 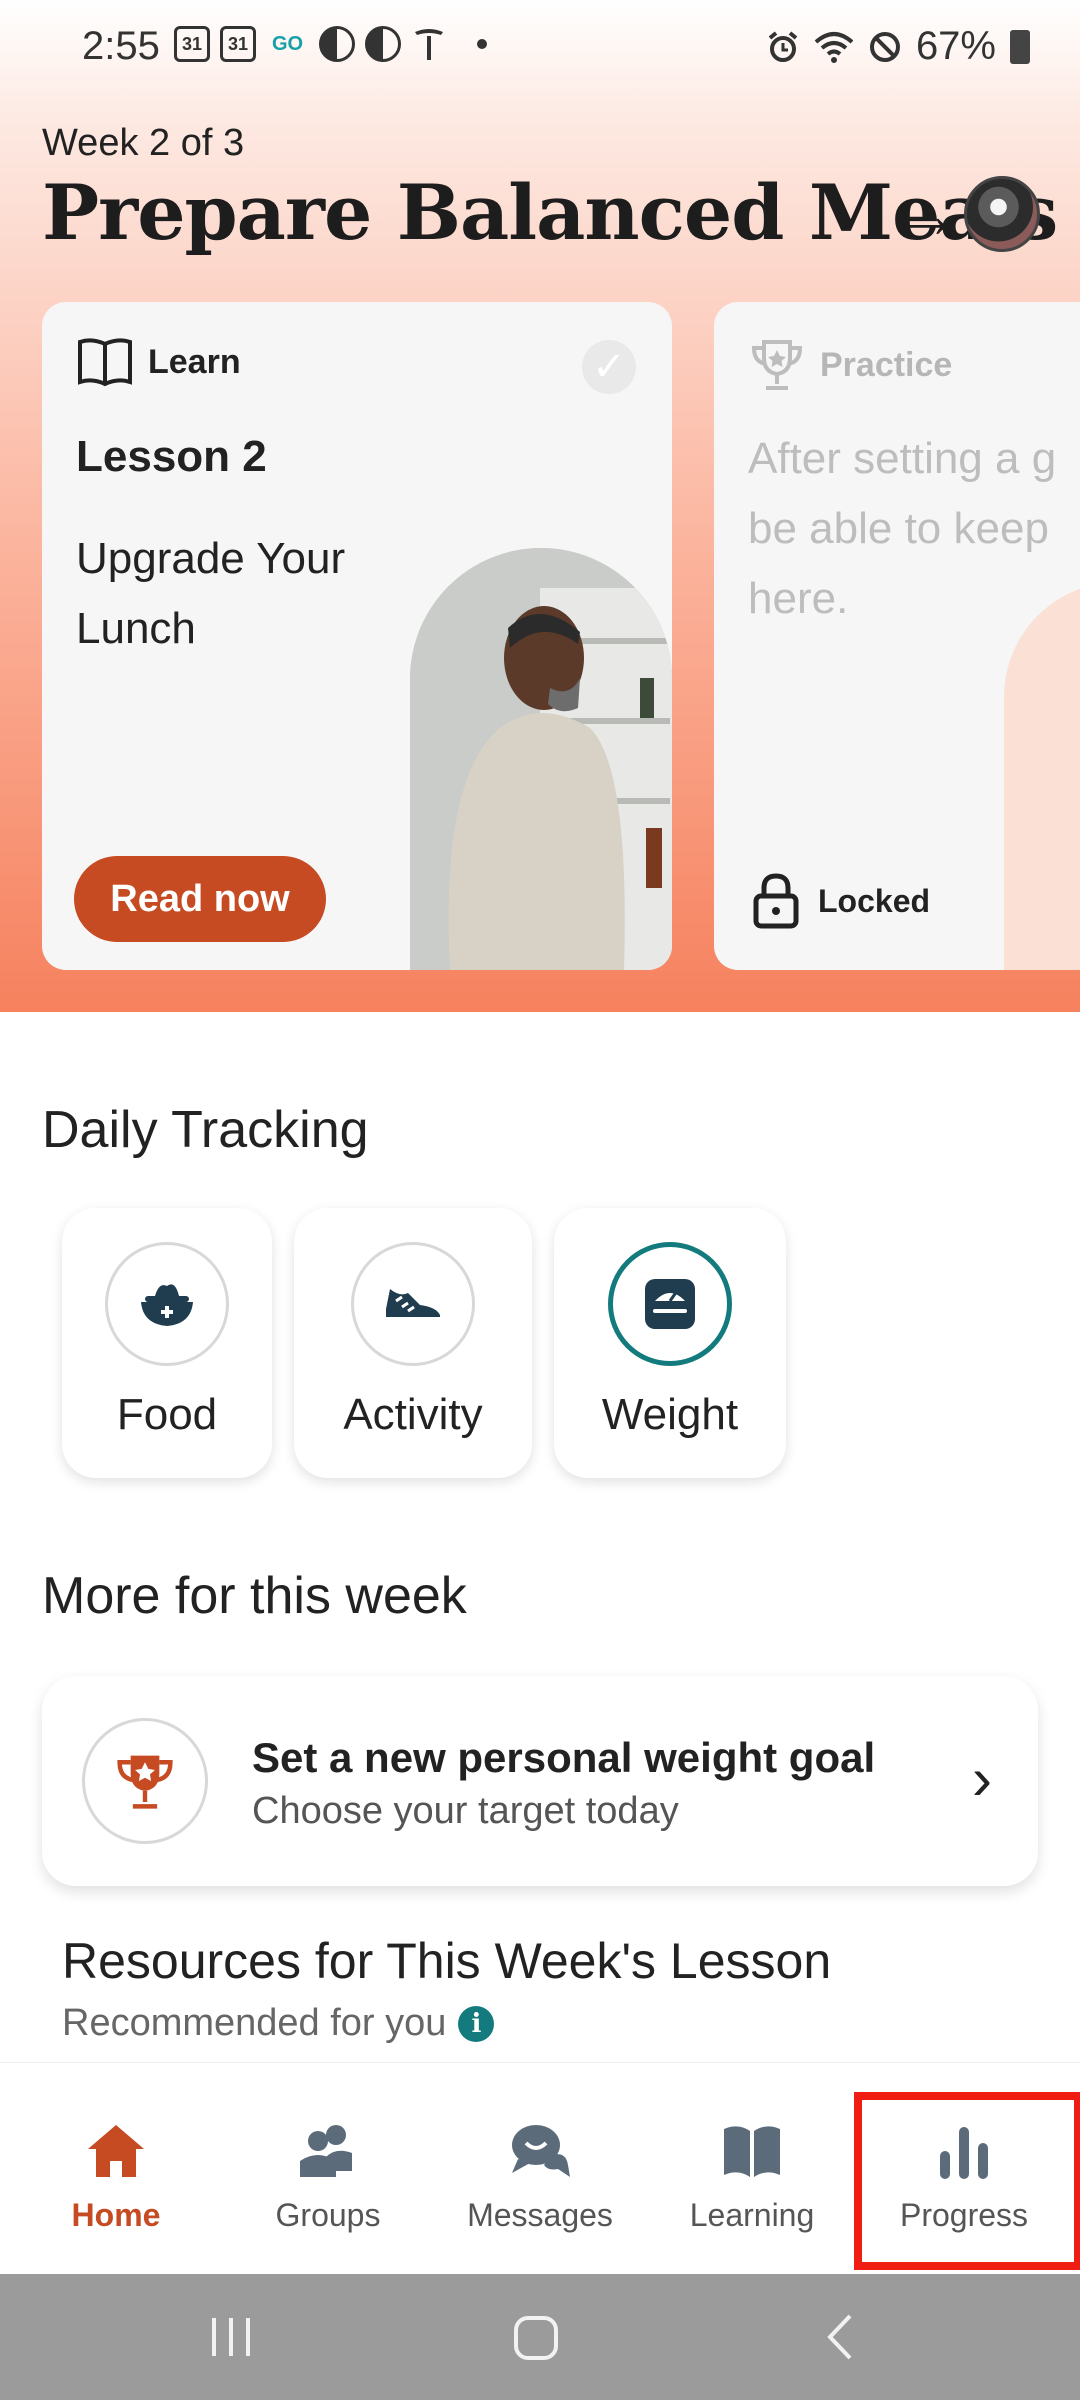 I want to click on locked-status: Locked, so click(x=841, y=901).